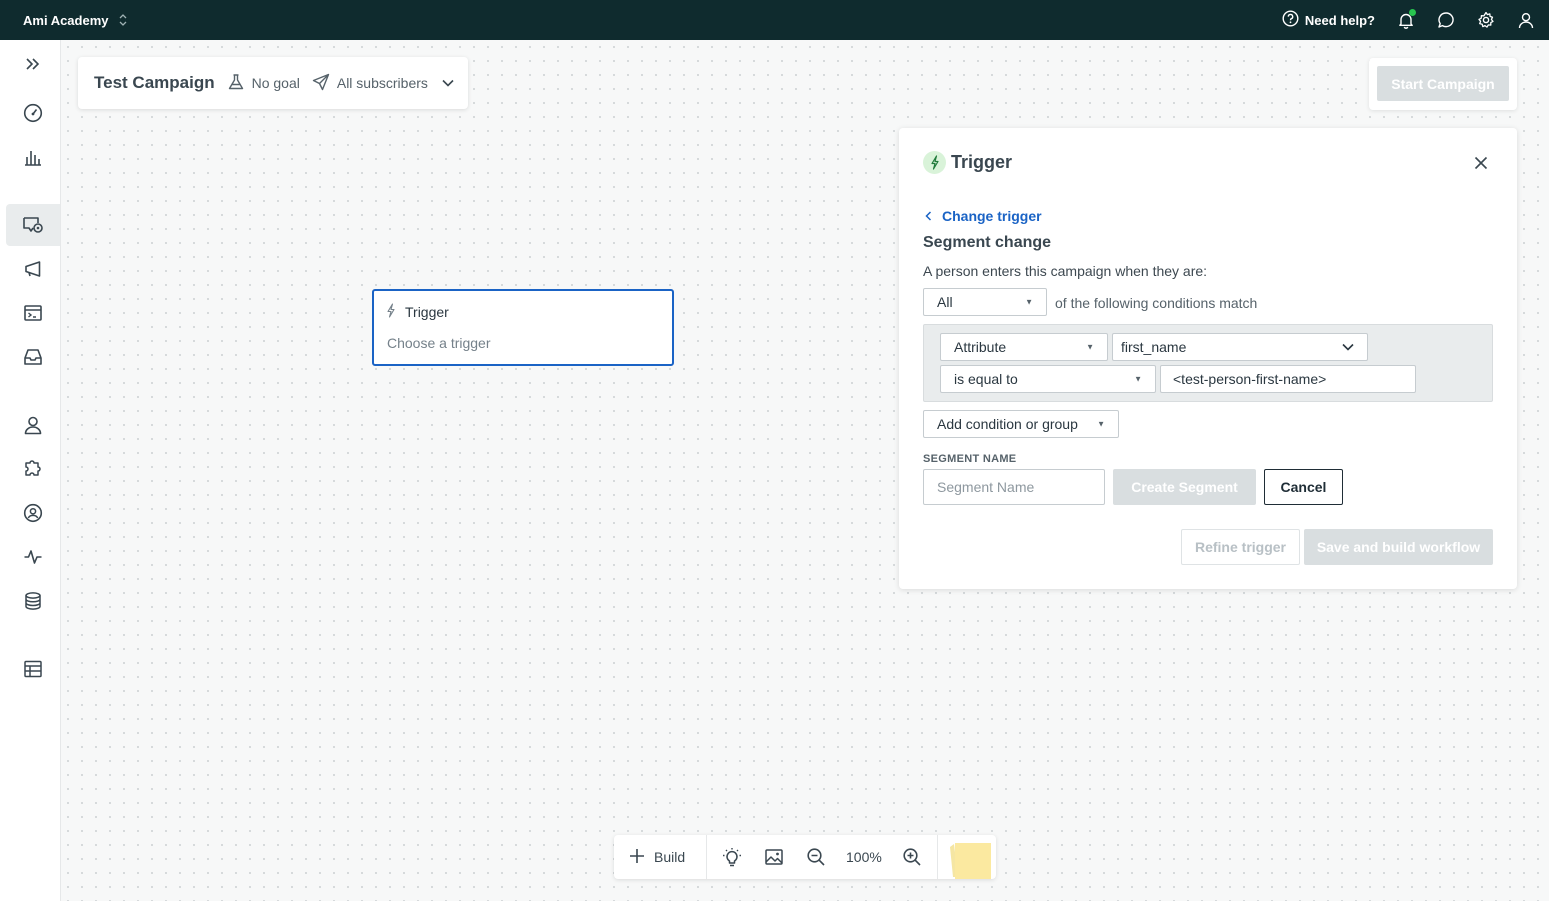  Describe the element at coordinates (123, 20) in the screenshot. I see `chevron-updown-icon` at that location.